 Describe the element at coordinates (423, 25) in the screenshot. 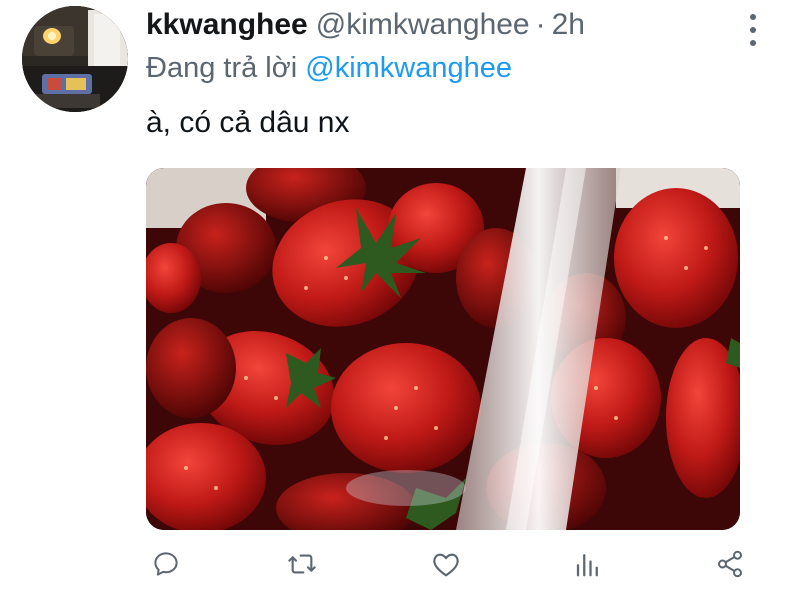

I see `user-handle: @kimkwanghee` at that location.